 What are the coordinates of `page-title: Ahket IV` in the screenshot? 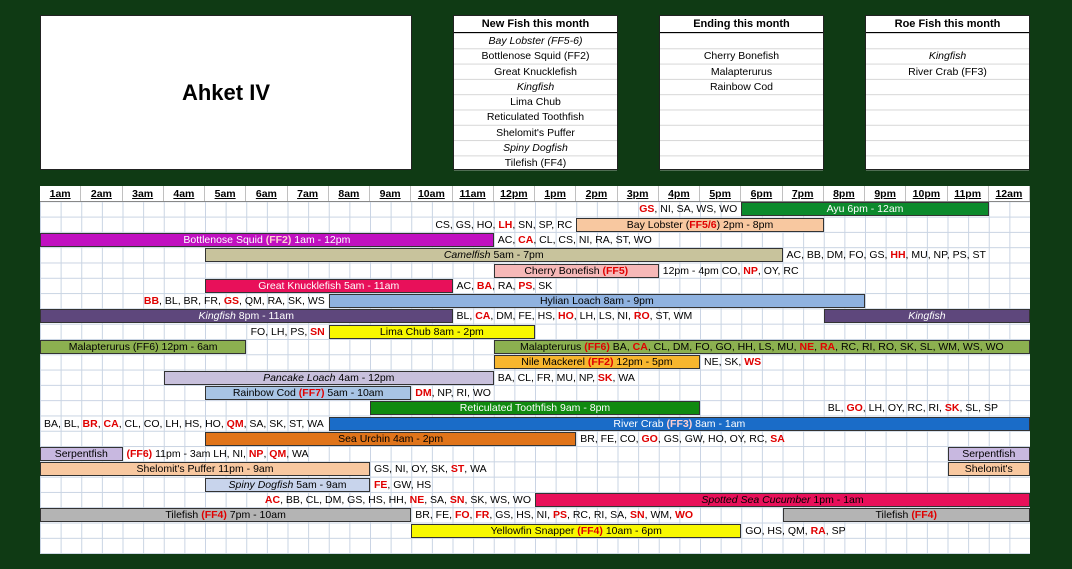 It's located at (226, 92).